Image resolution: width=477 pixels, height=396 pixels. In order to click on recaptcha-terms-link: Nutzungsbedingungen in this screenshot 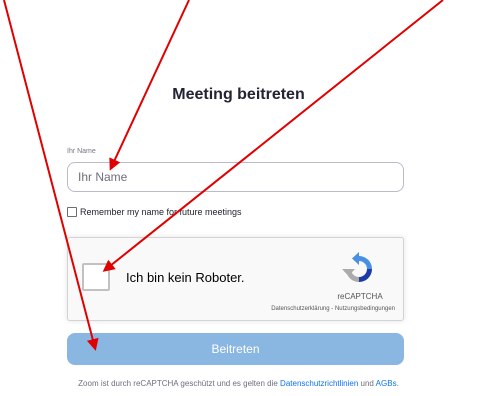, I will do `click(365, 309)`.